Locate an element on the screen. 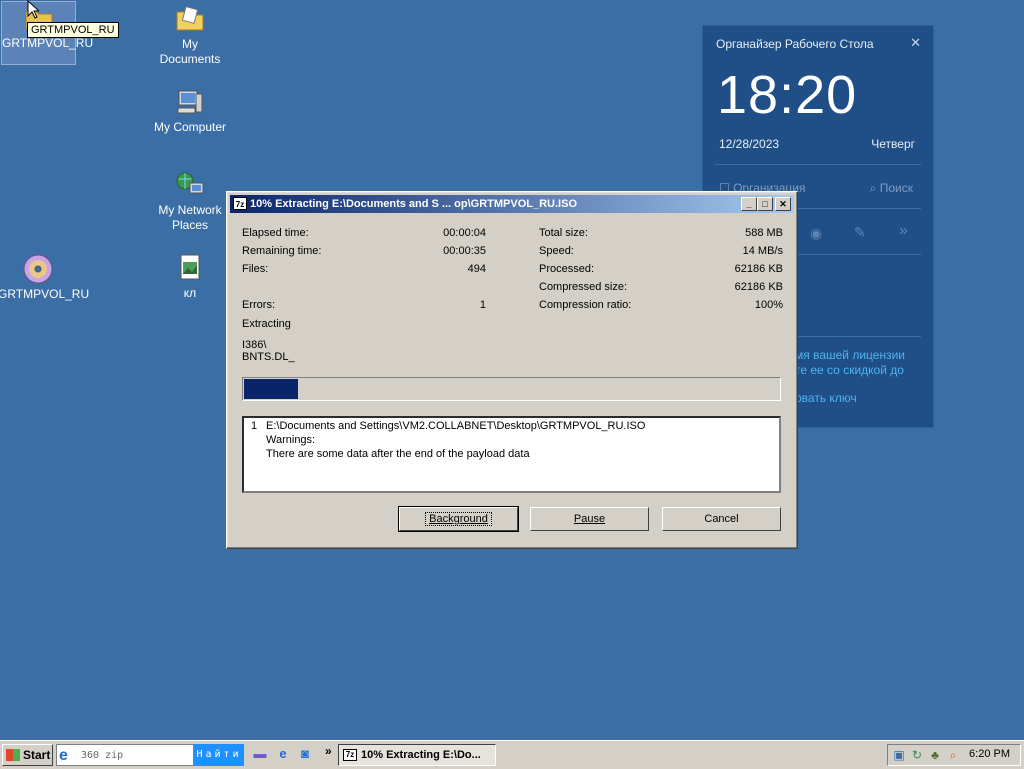 The width and height of the screenshot is (1024, 769). pause-button-label: Pause is located at coordinates (589, 519).